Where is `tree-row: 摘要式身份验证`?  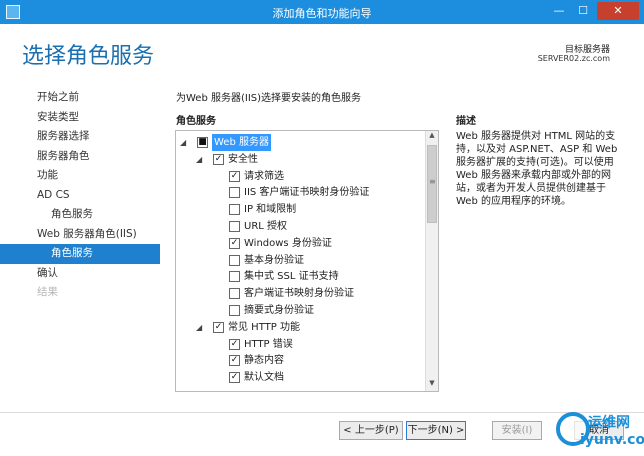
tree-row: 摘要式身份验证 is located at coordinates (301, 310).